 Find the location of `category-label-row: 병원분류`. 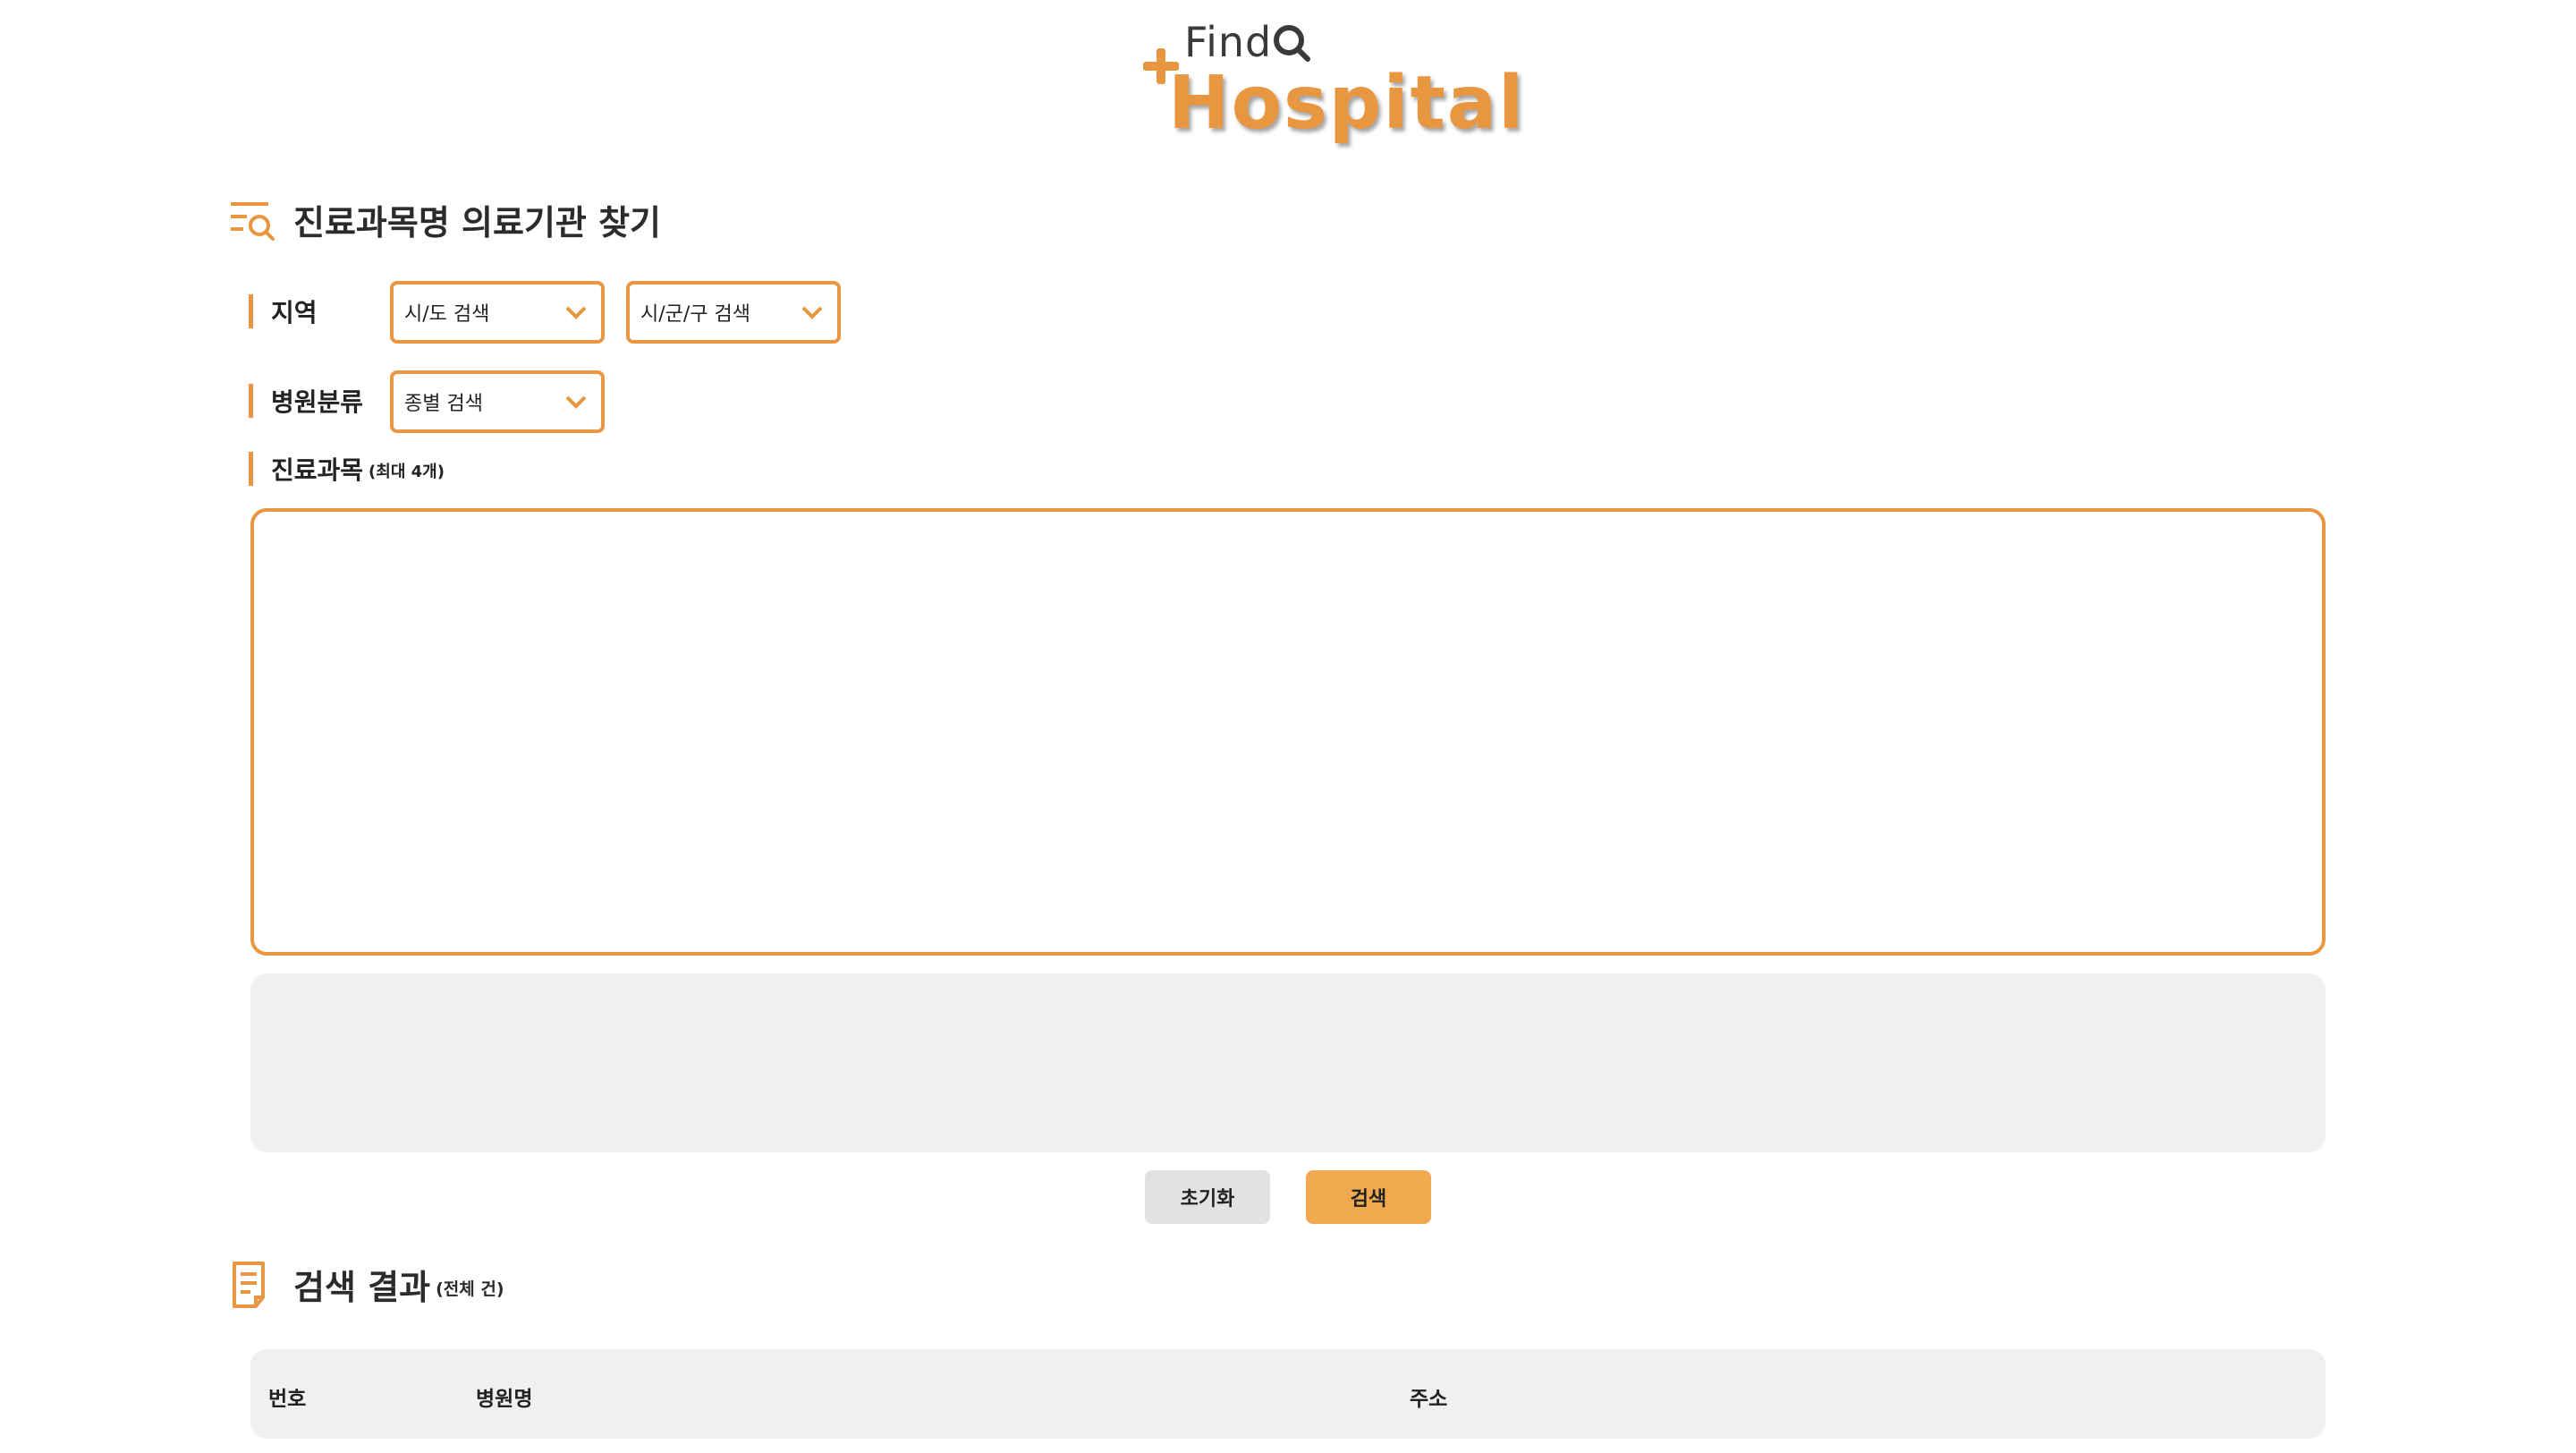

category-label-row: 병원분류 is located at coordinates (306, 401).